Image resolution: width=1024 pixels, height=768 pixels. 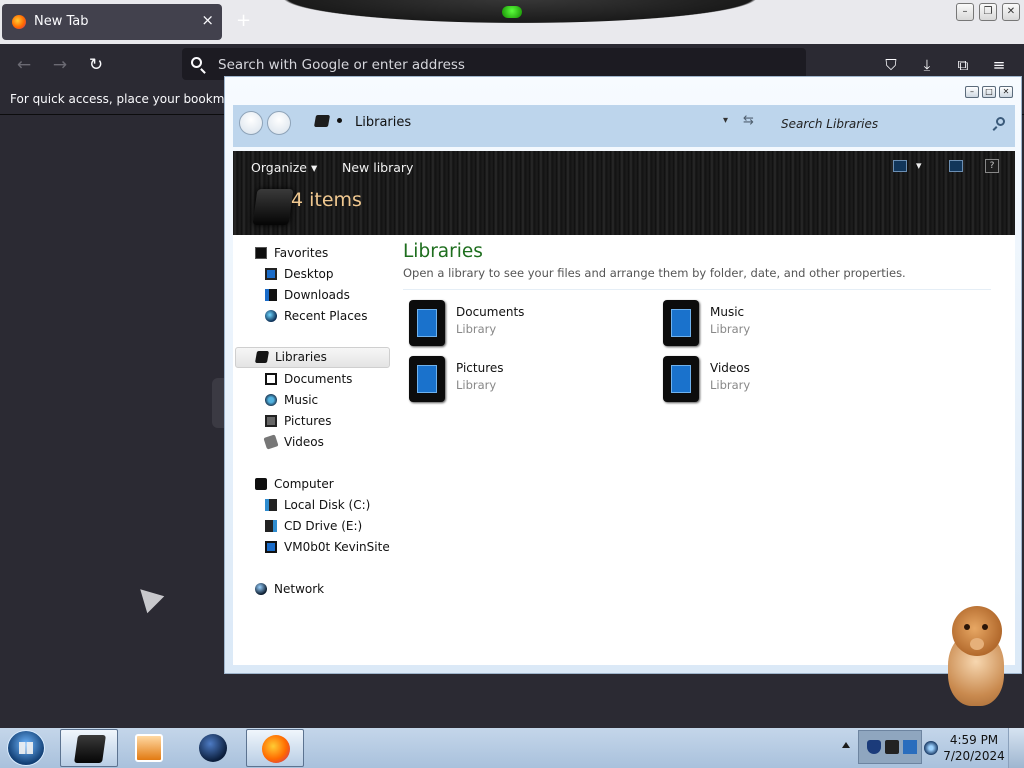 I want to click on breadcrumb-libraries: Libraries, so click(x=383, y=122).